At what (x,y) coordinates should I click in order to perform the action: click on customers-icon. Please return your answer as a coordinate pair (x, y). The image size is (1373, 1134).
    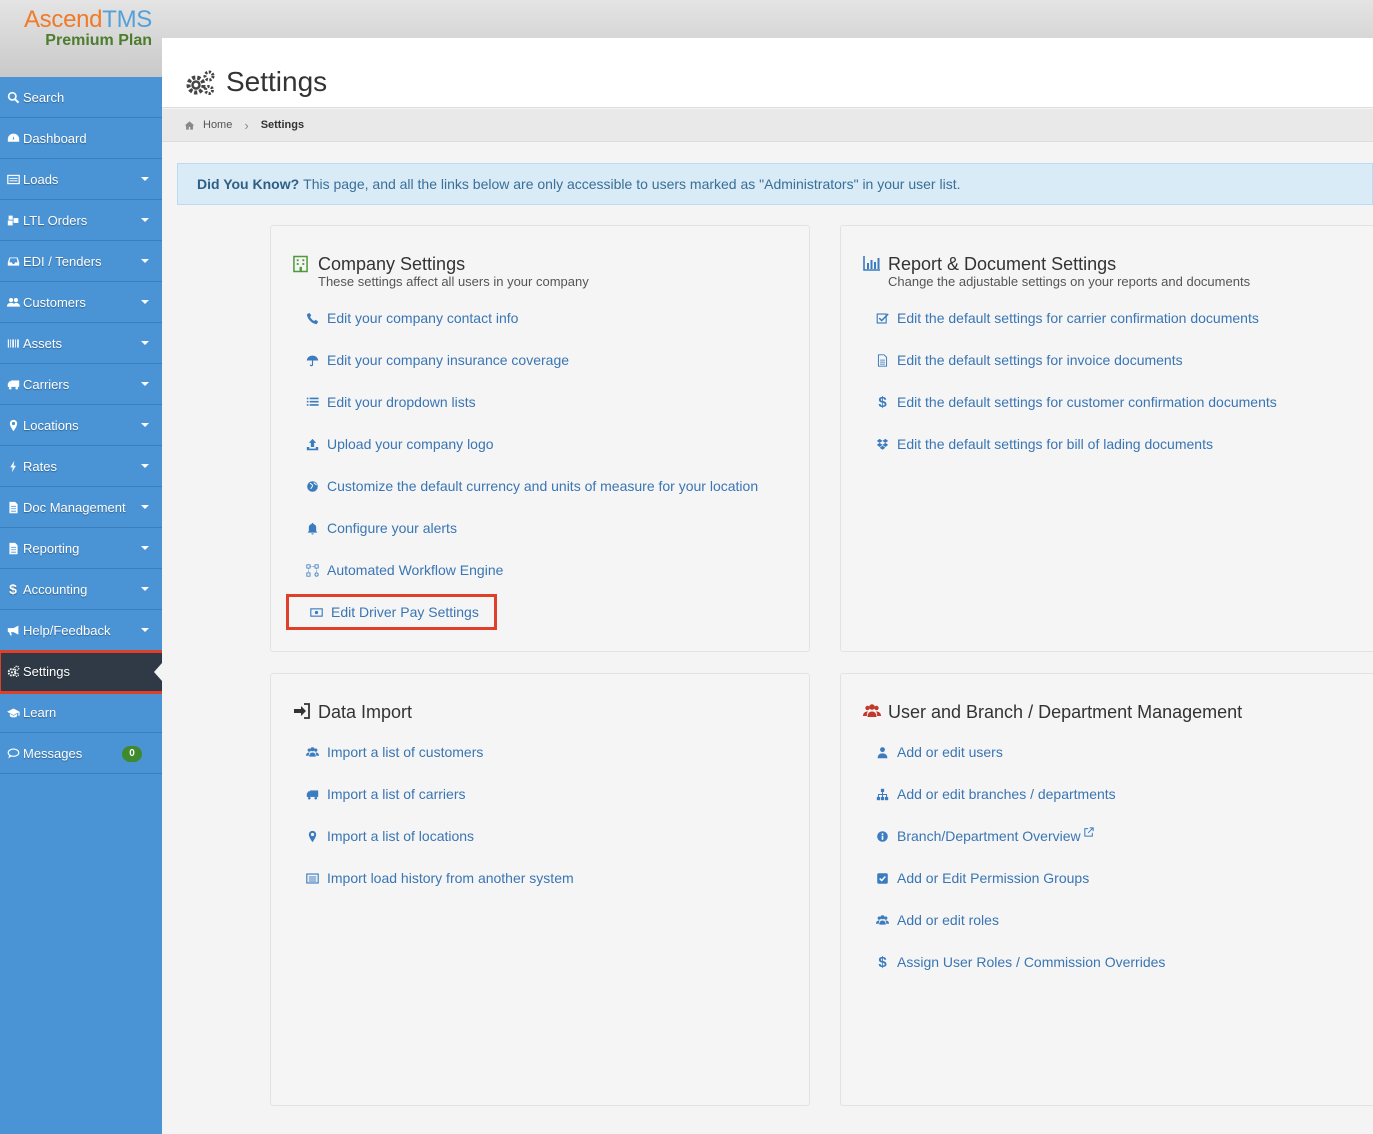
    Looking at the image, I should click on (13, 302).